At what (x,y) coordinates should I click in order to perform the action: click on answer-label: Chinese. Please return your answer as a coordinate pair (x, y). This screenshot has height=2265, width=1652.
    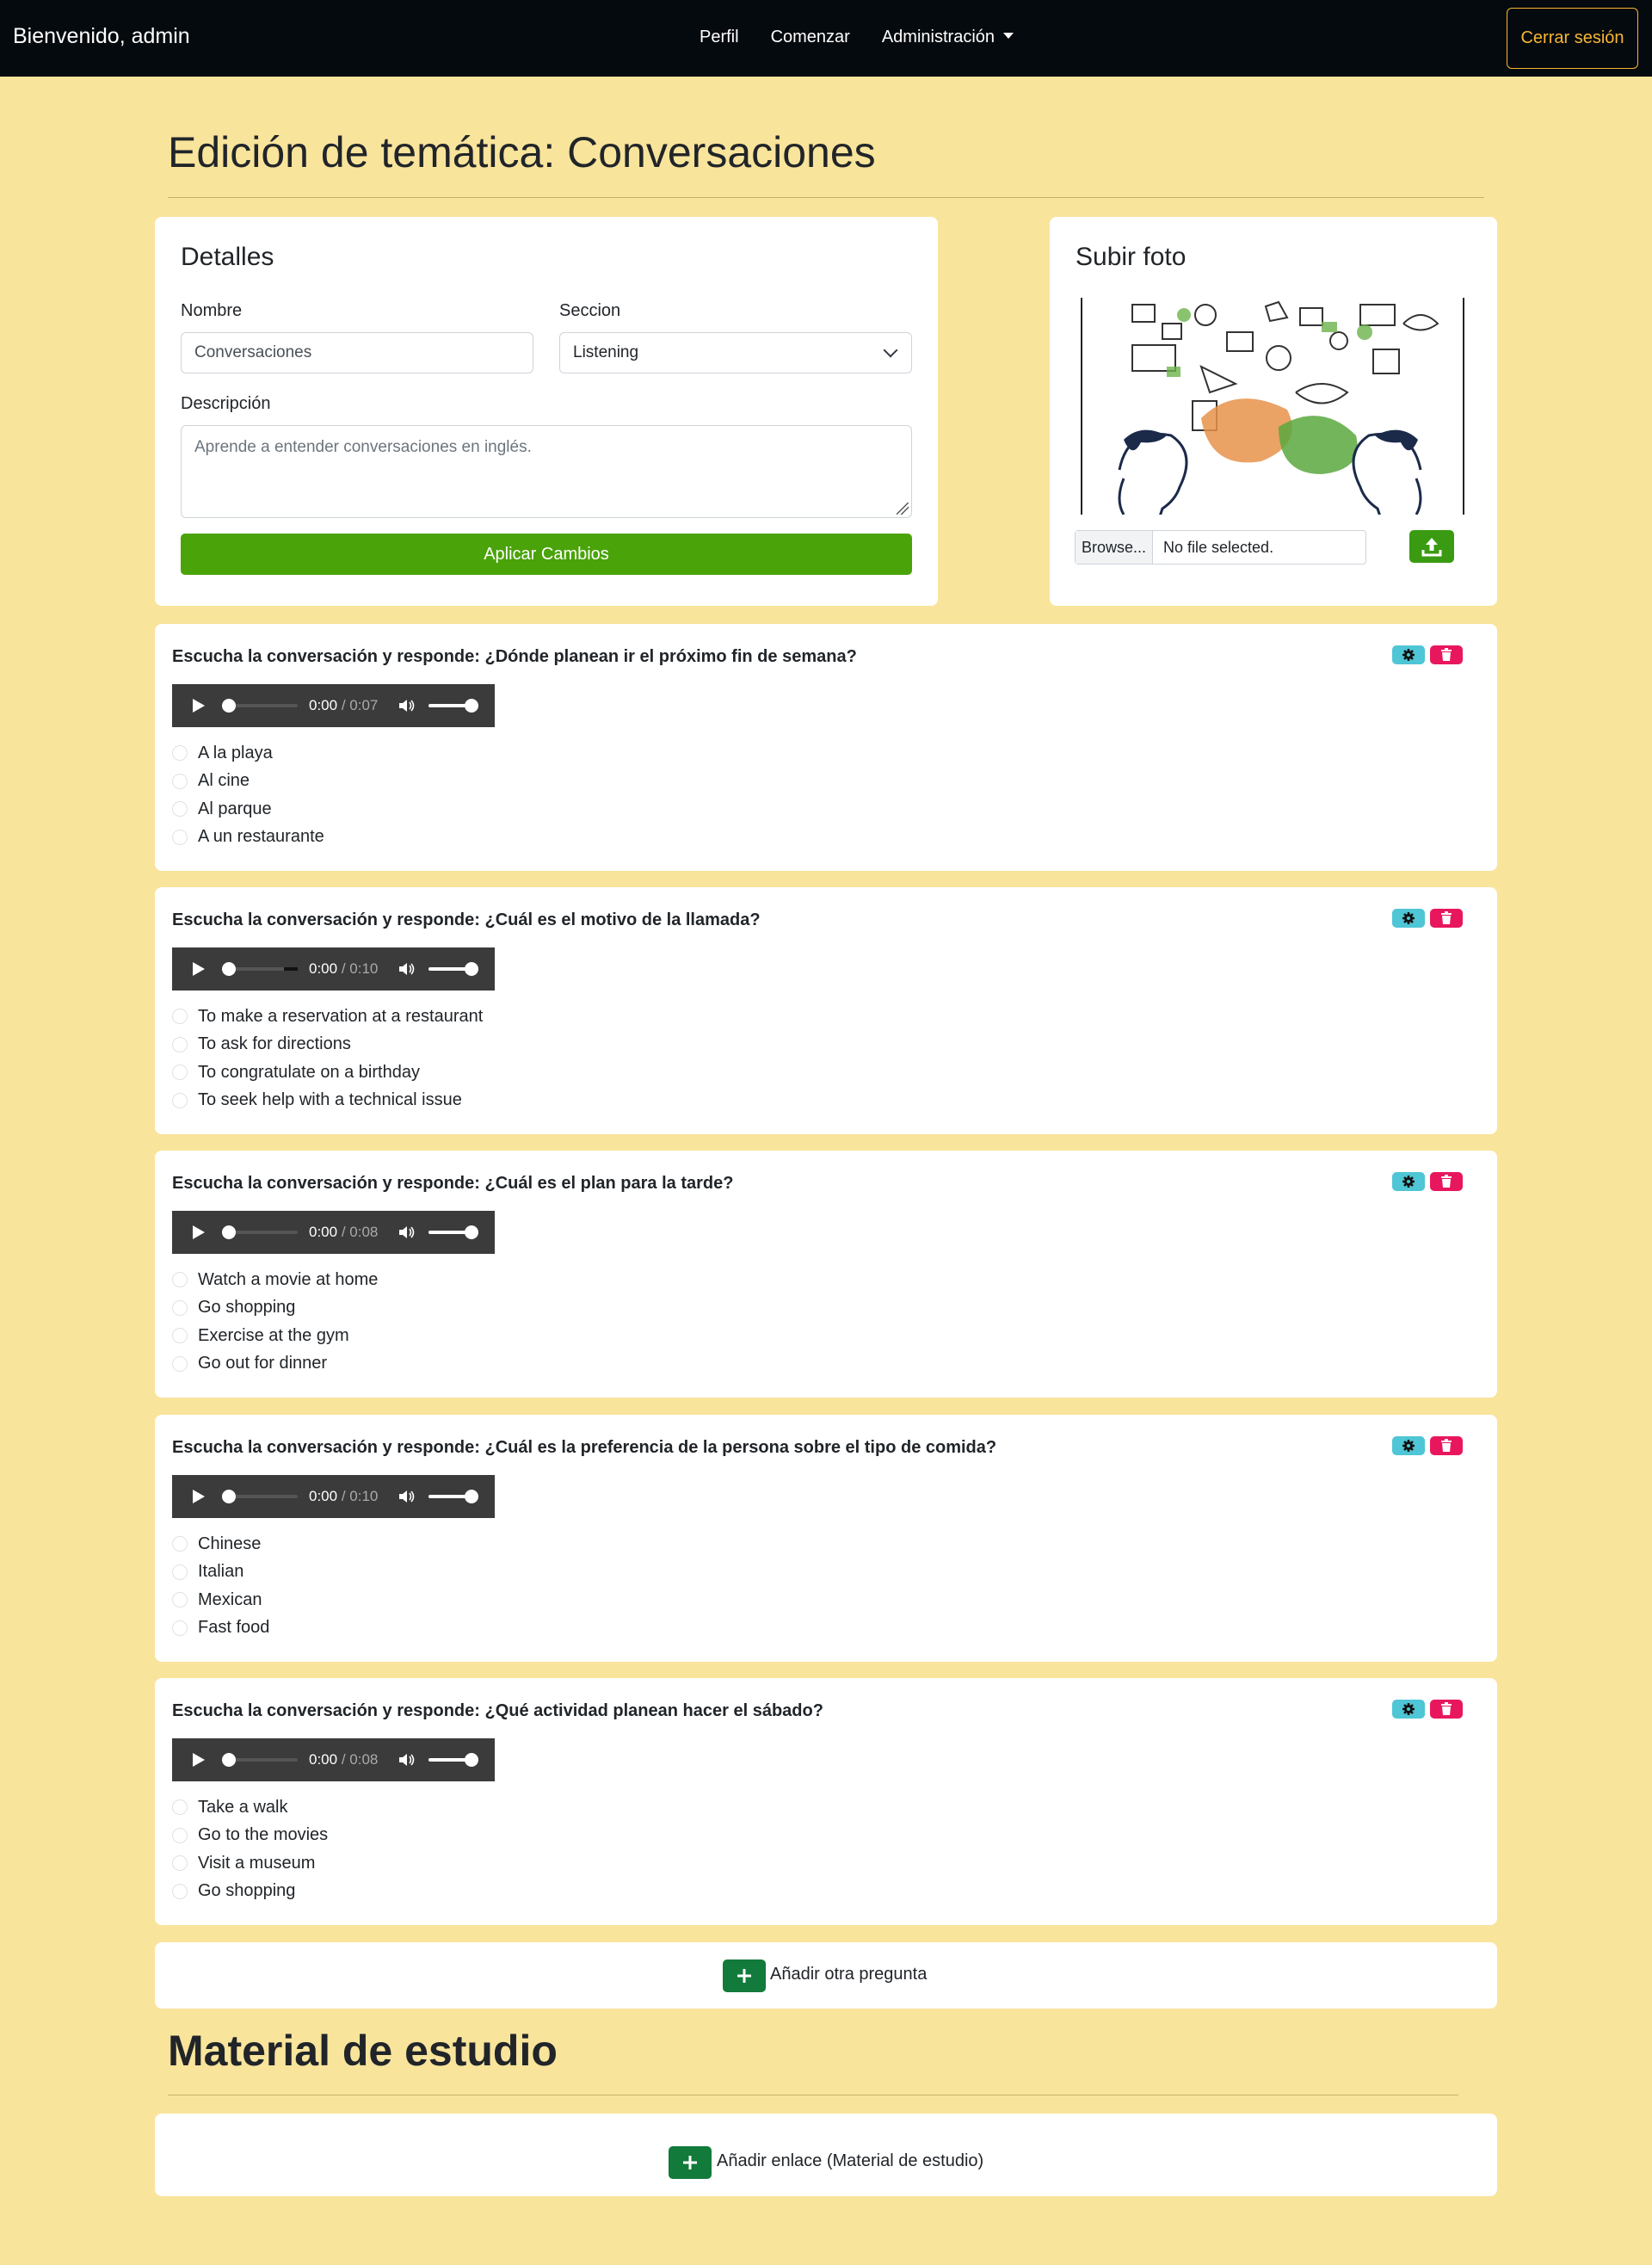
    Looking at the image, I should click on (230, 1543).